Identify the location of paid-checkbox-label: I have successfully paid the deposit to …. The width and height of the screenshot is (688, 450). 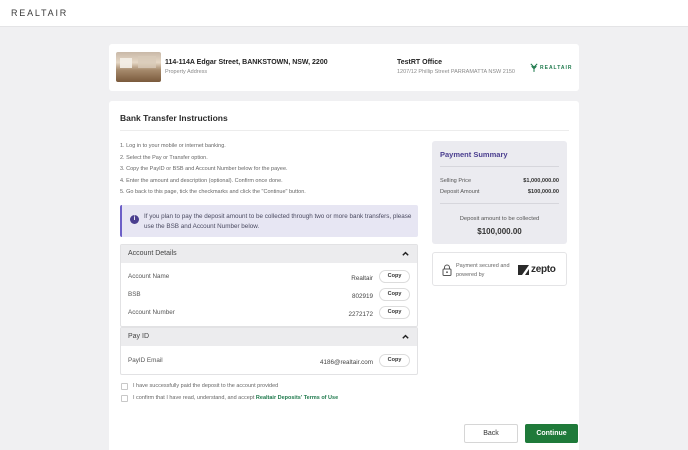
(206, 386).